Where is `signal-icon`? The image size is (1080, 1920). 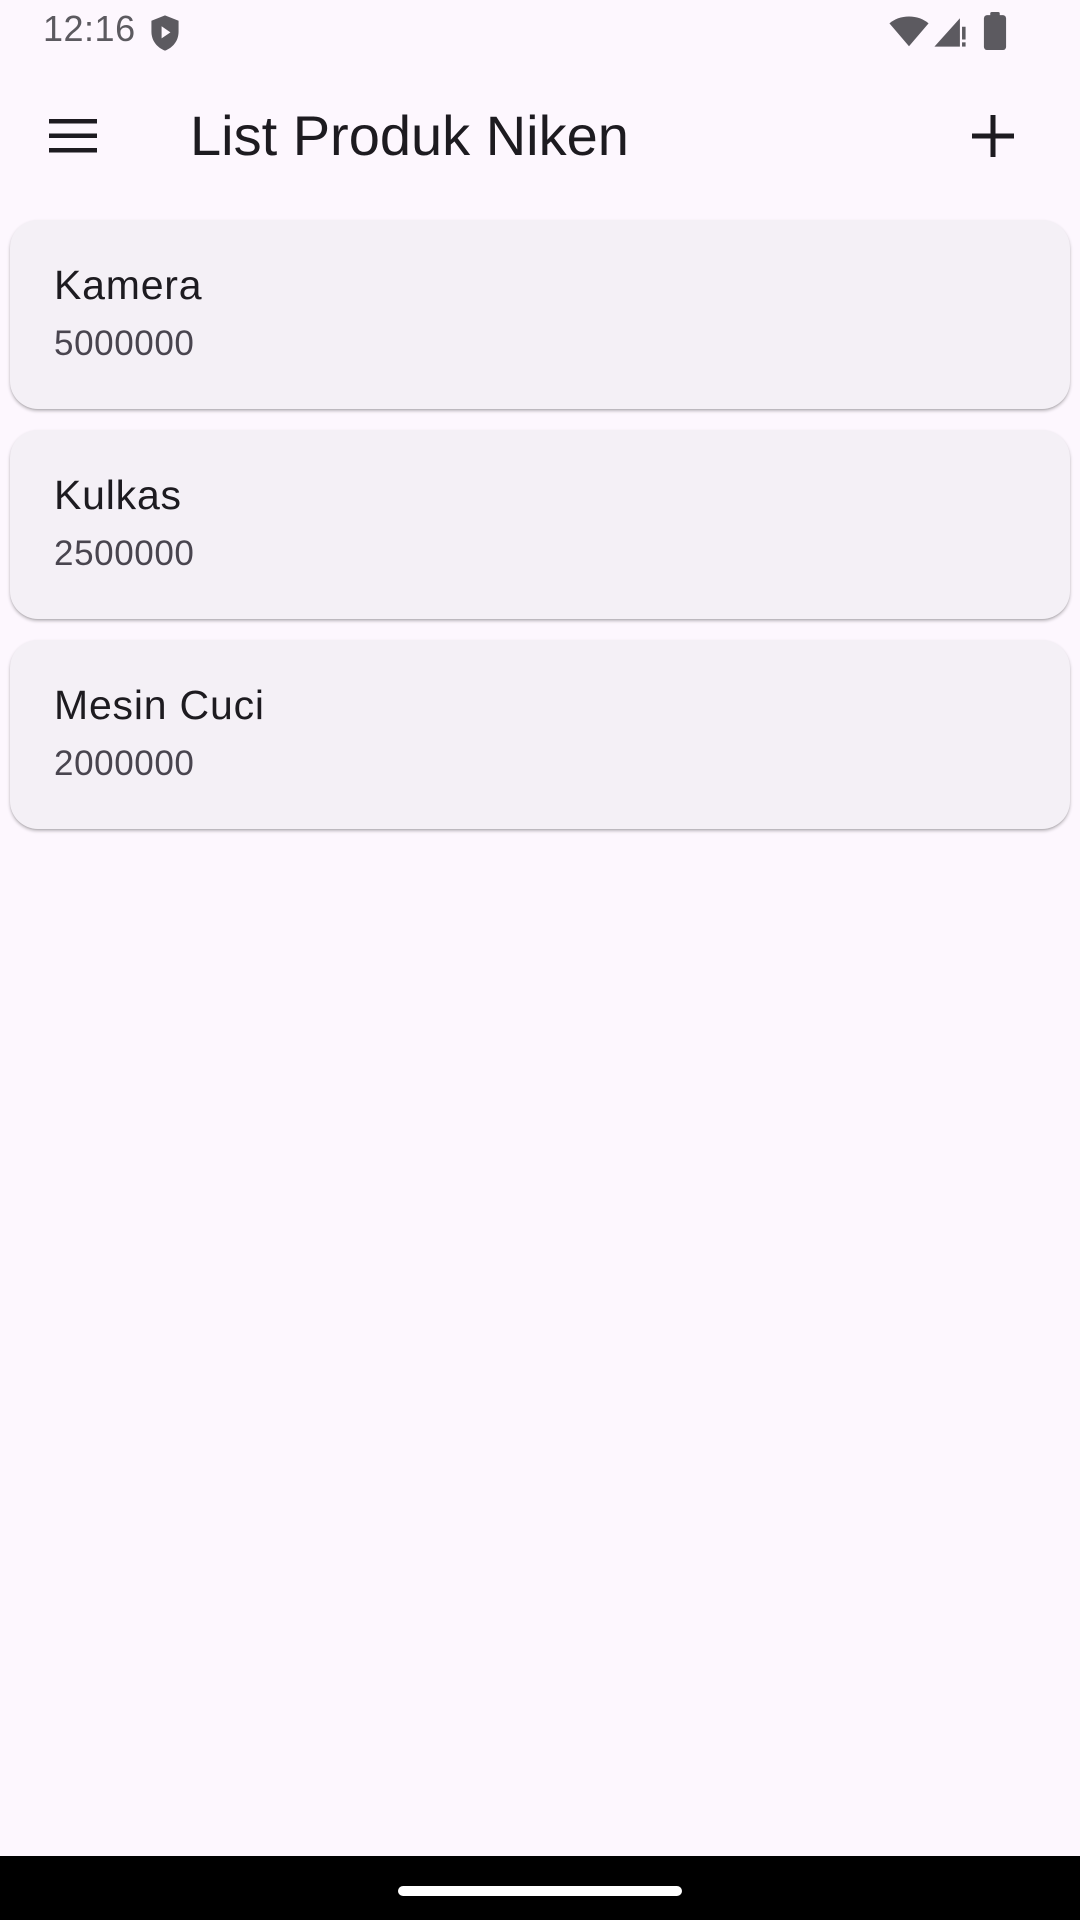
signal-icon is located at coordinates (950, 32).